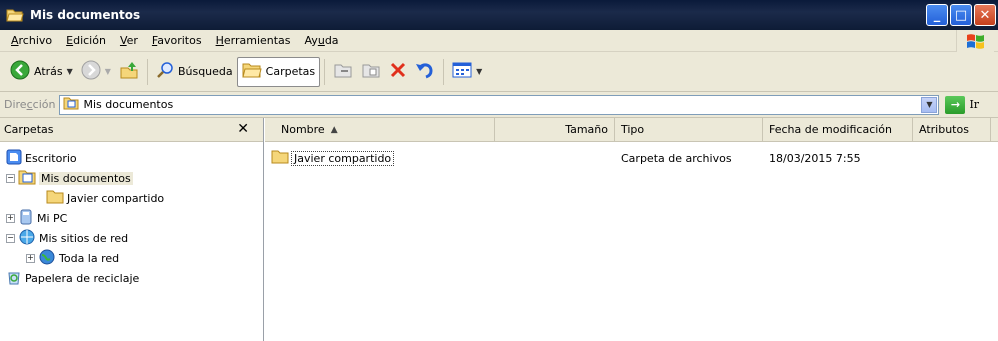  I want to click on column-label: Atributos, so click(944, 129).